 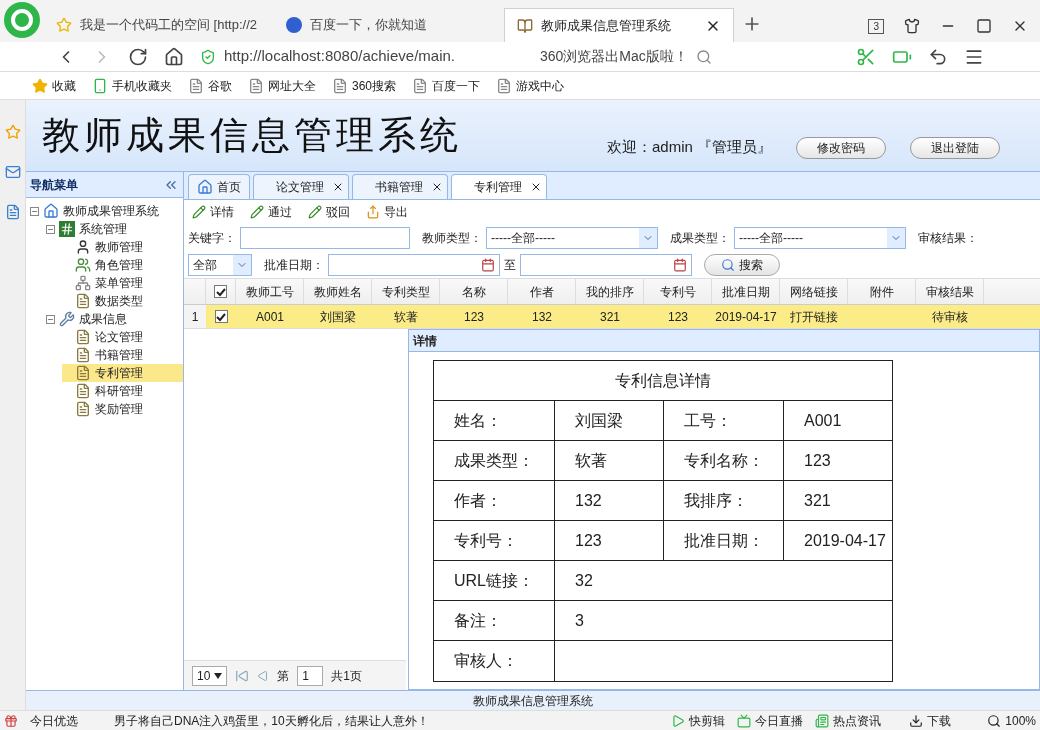 What do you see at coordinates (325, 237) in the screenshot?
I see `keyword-field` at bounding box center [325, 237].